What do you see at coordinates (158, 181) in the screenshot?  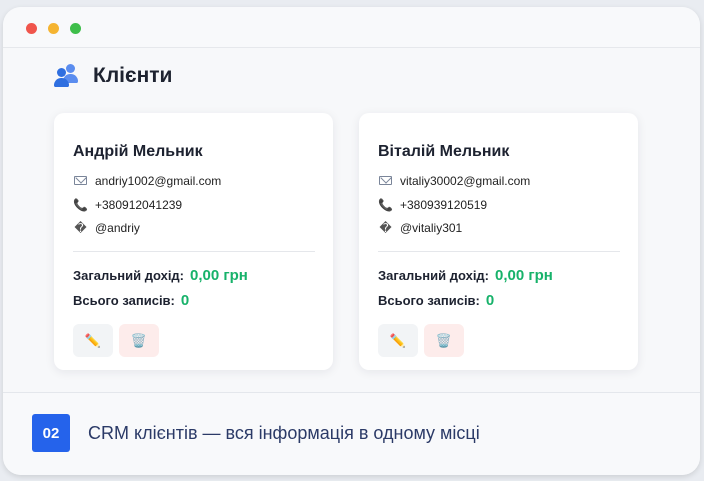 I see `client-email: andriy1002@gmail.com` at bounding box center [158, 181].